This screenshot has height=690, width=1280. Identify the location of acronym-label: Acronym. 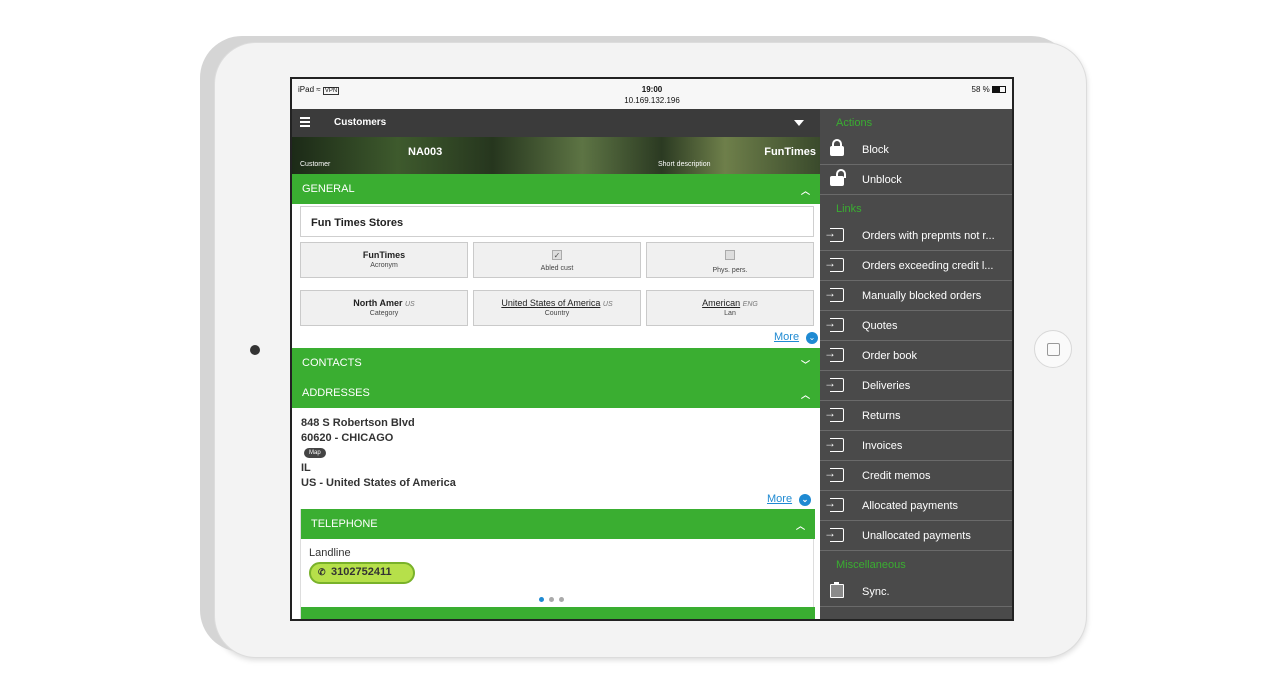
(384, 265).